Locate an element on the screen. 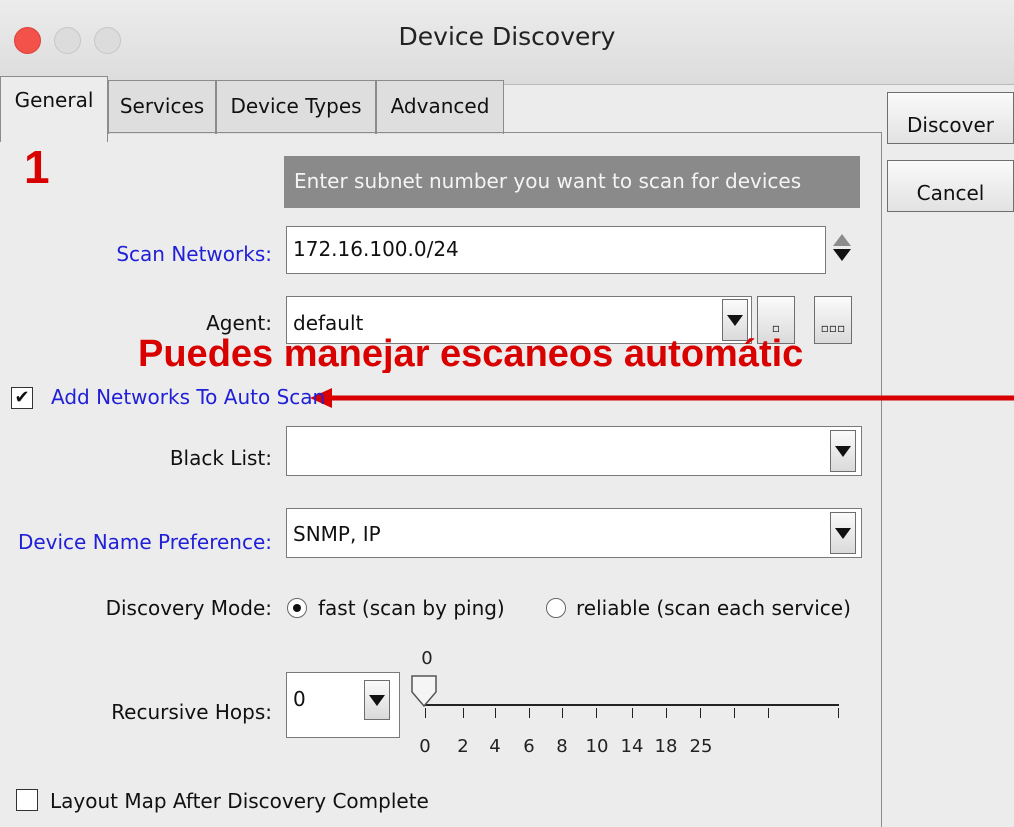 The width and height of the screenshot is (1014, 827). annotation-text: Puedes manejar escaneos automátic is located at coordinates (471, 354).